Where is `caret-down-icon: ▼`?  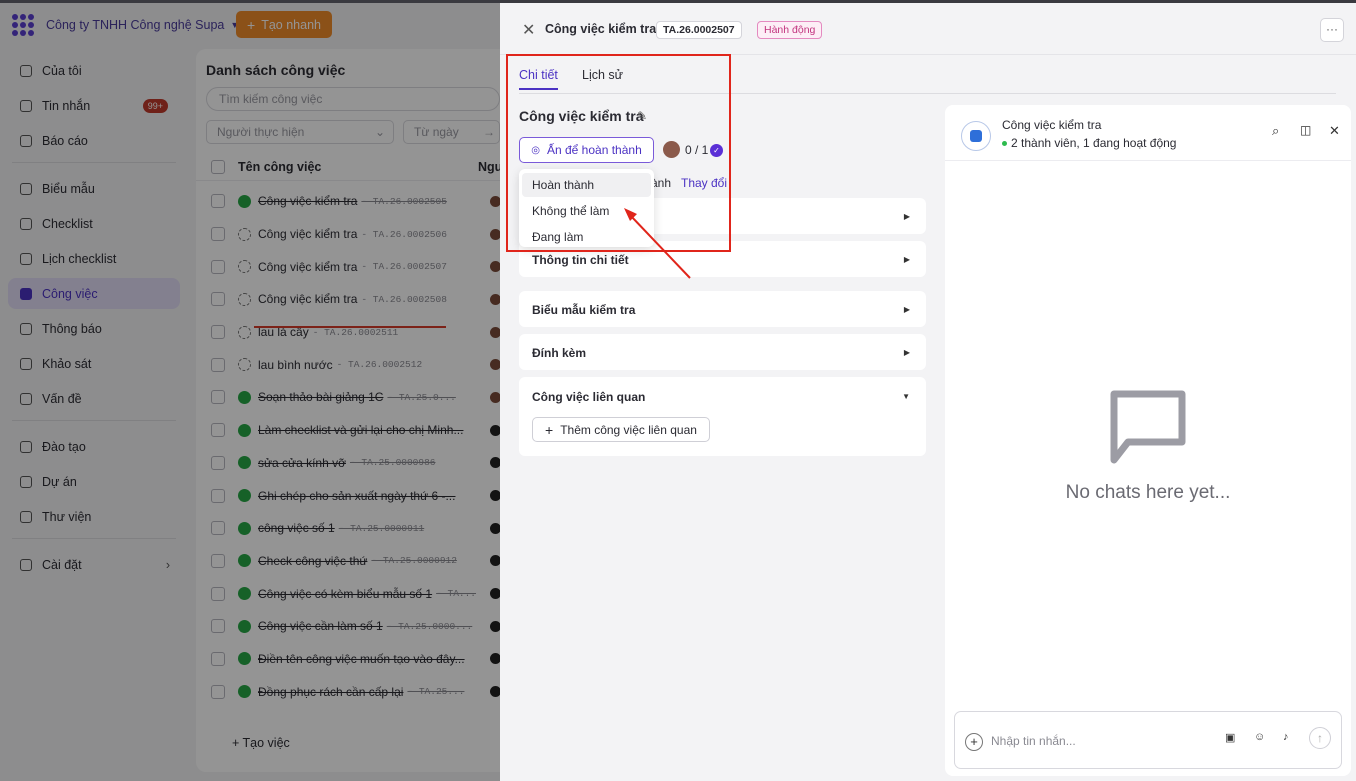
caret-down-icon: ▼ is located at coordinates (906, 396).